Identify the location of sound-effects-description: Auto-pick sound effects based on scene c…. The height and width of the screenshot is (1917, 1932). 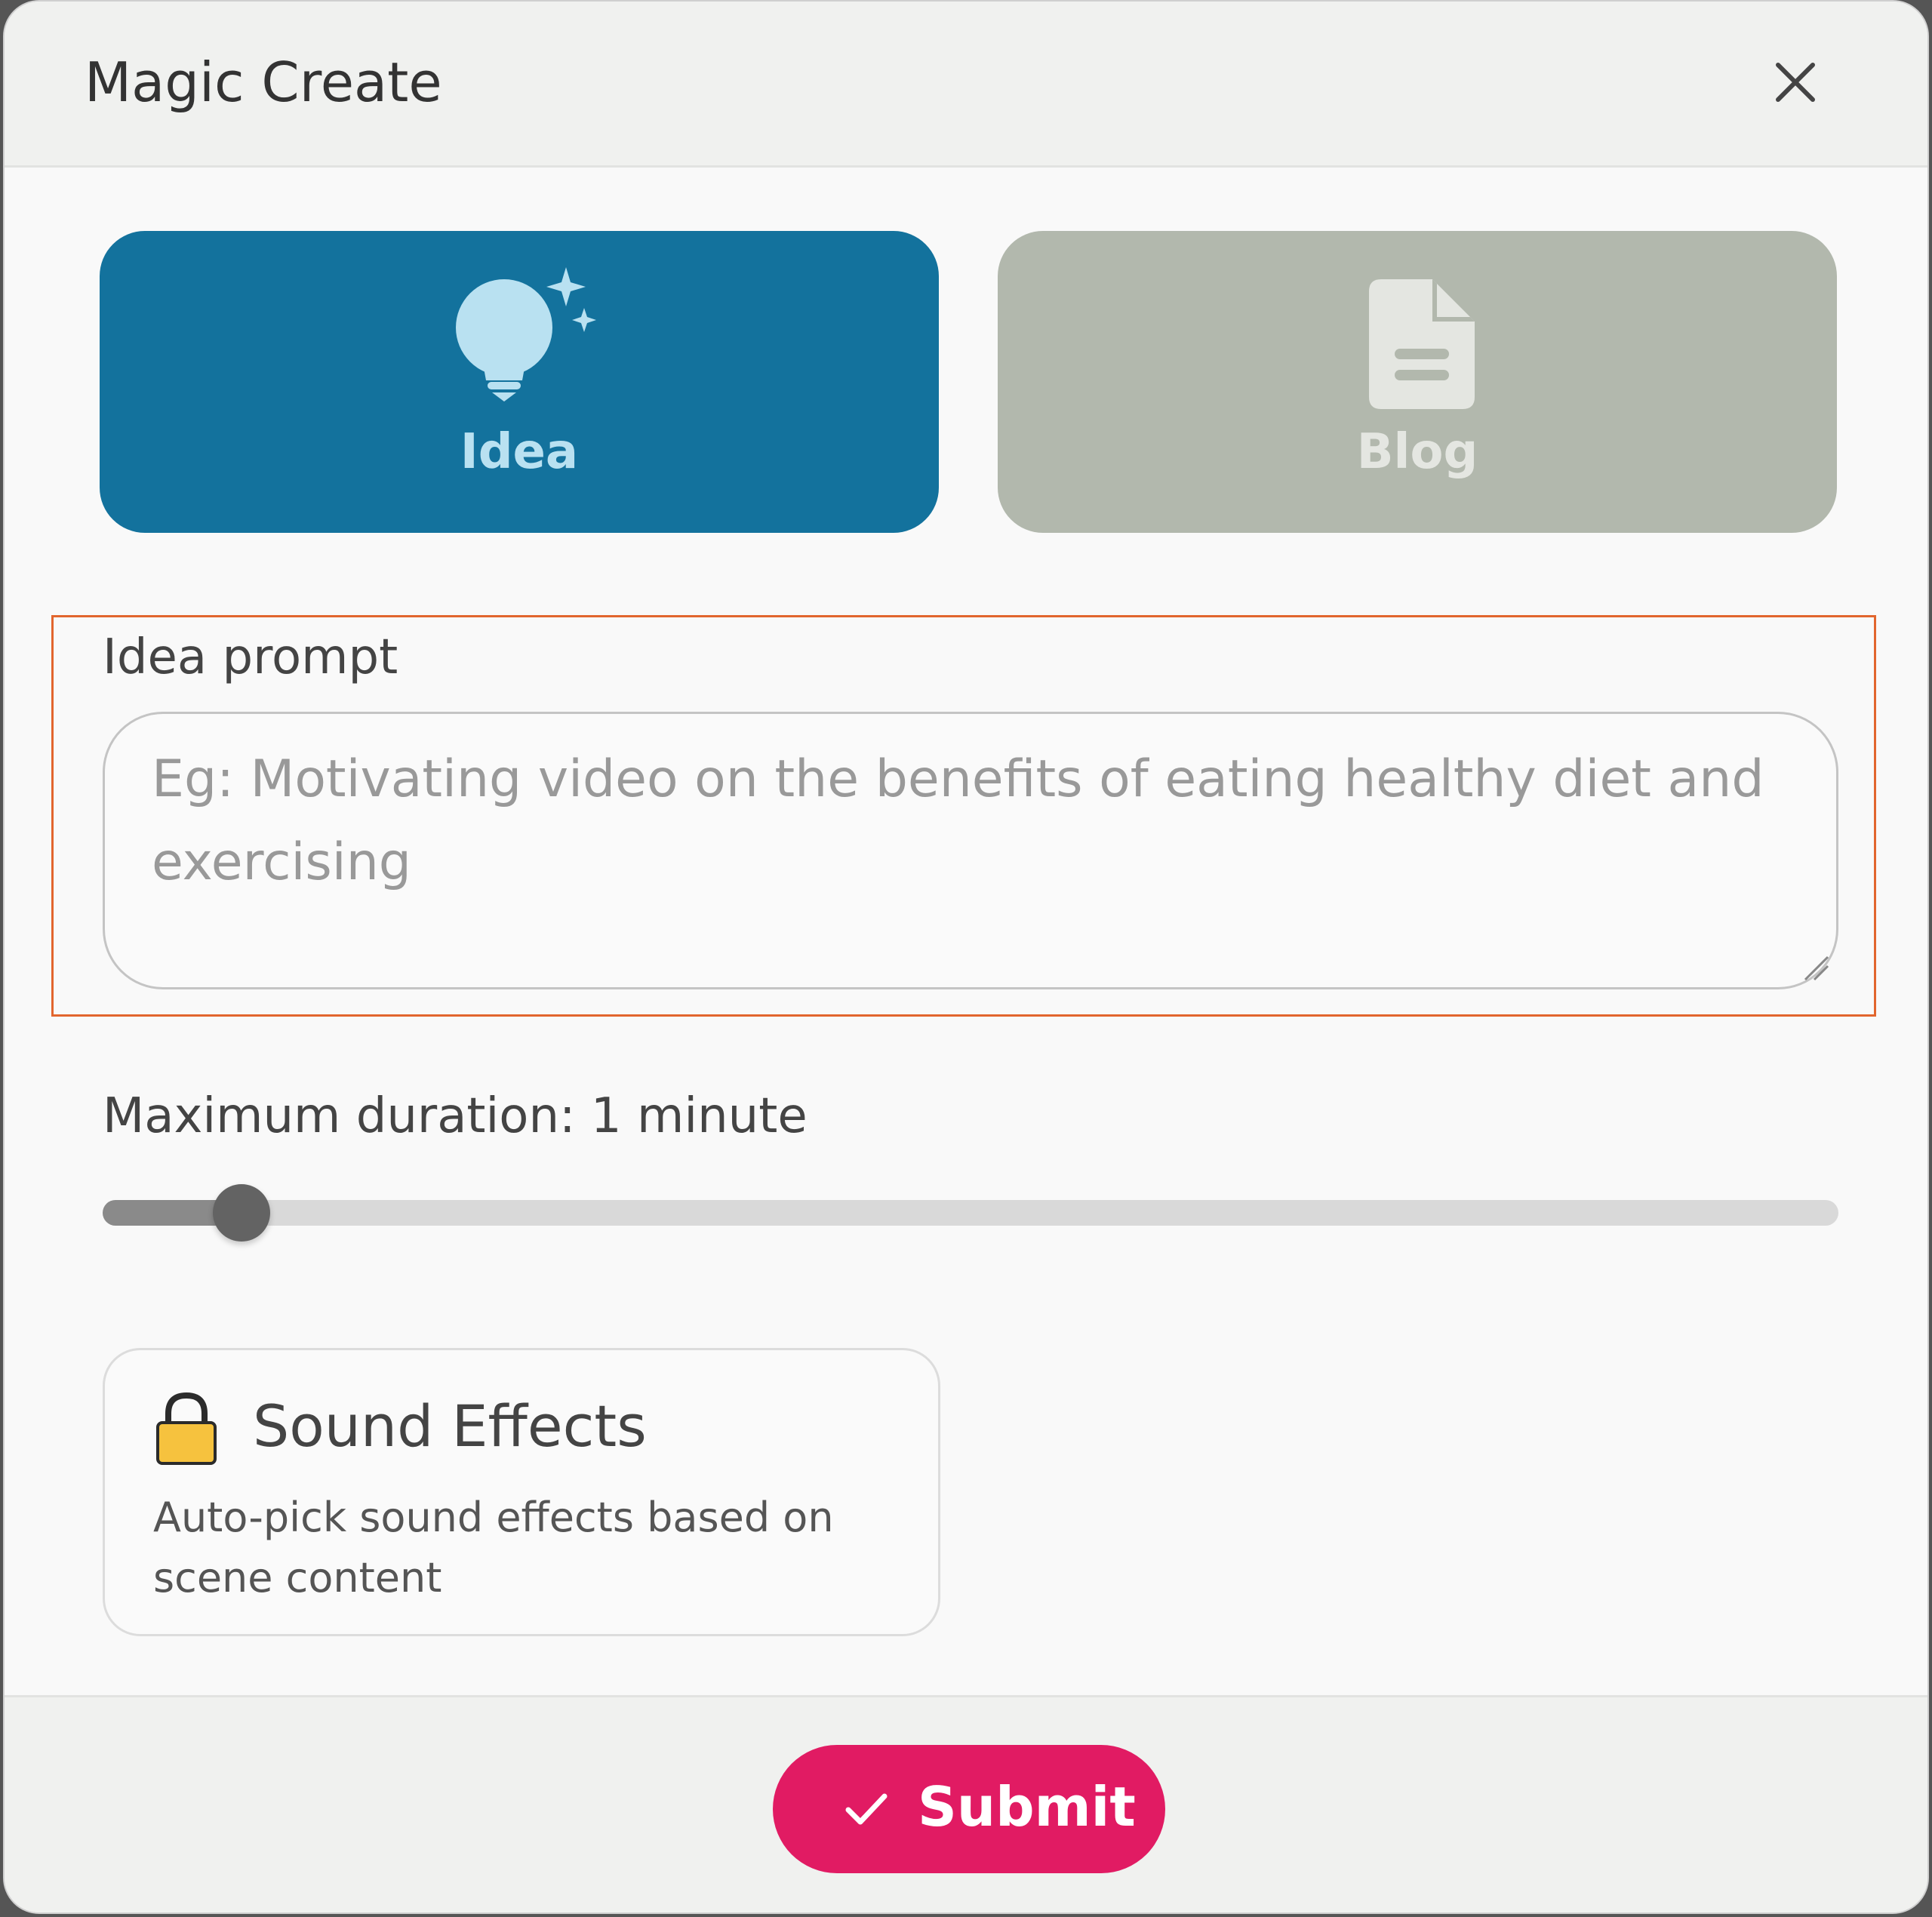
(493, 1548).